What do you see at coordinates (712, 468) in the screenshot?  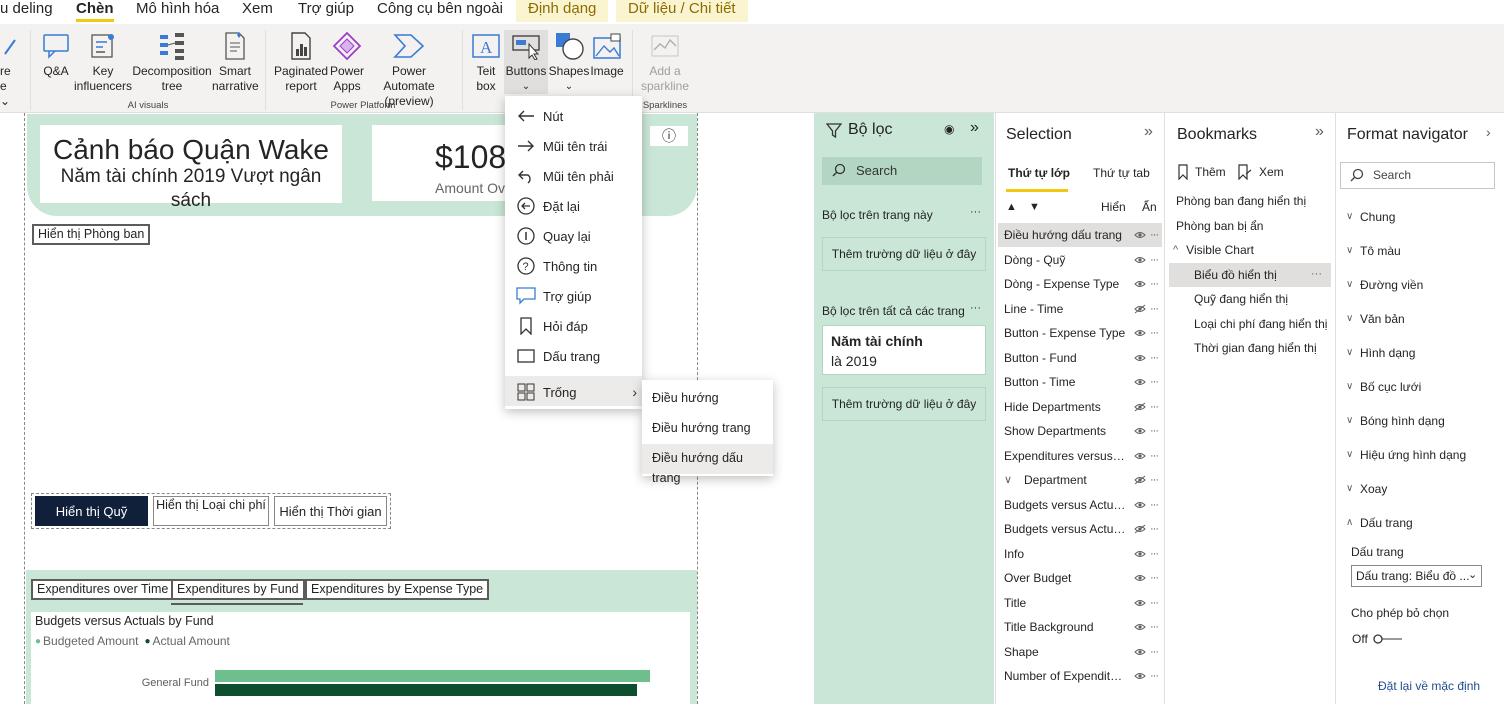 I see `submenu-bookmark-navigator: Điều hướng dấu trang` at bounding box center [712, 468].